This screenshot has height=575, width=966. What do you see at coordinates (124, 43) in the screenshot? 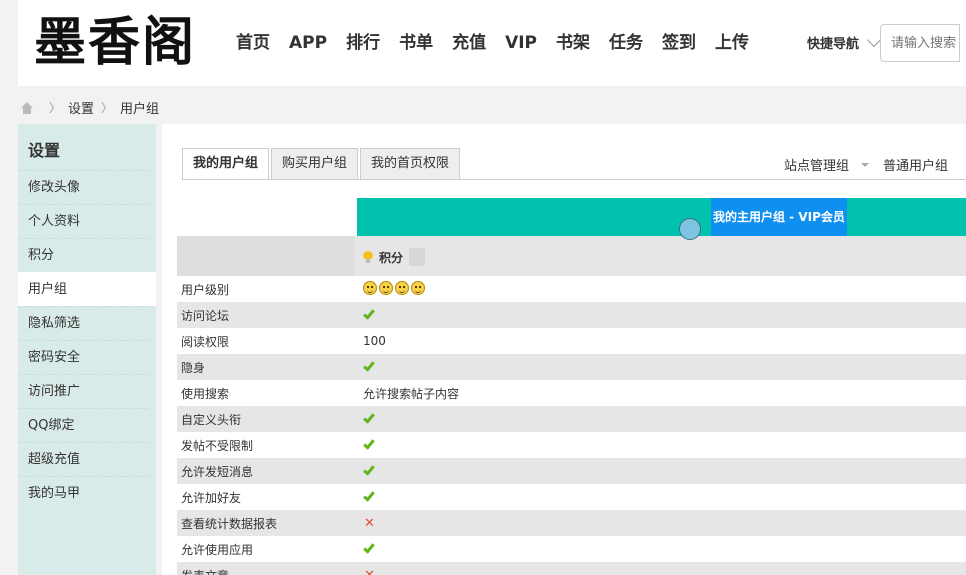
I see `site-logo: 墨香阁` at bounding box center [124, 43].